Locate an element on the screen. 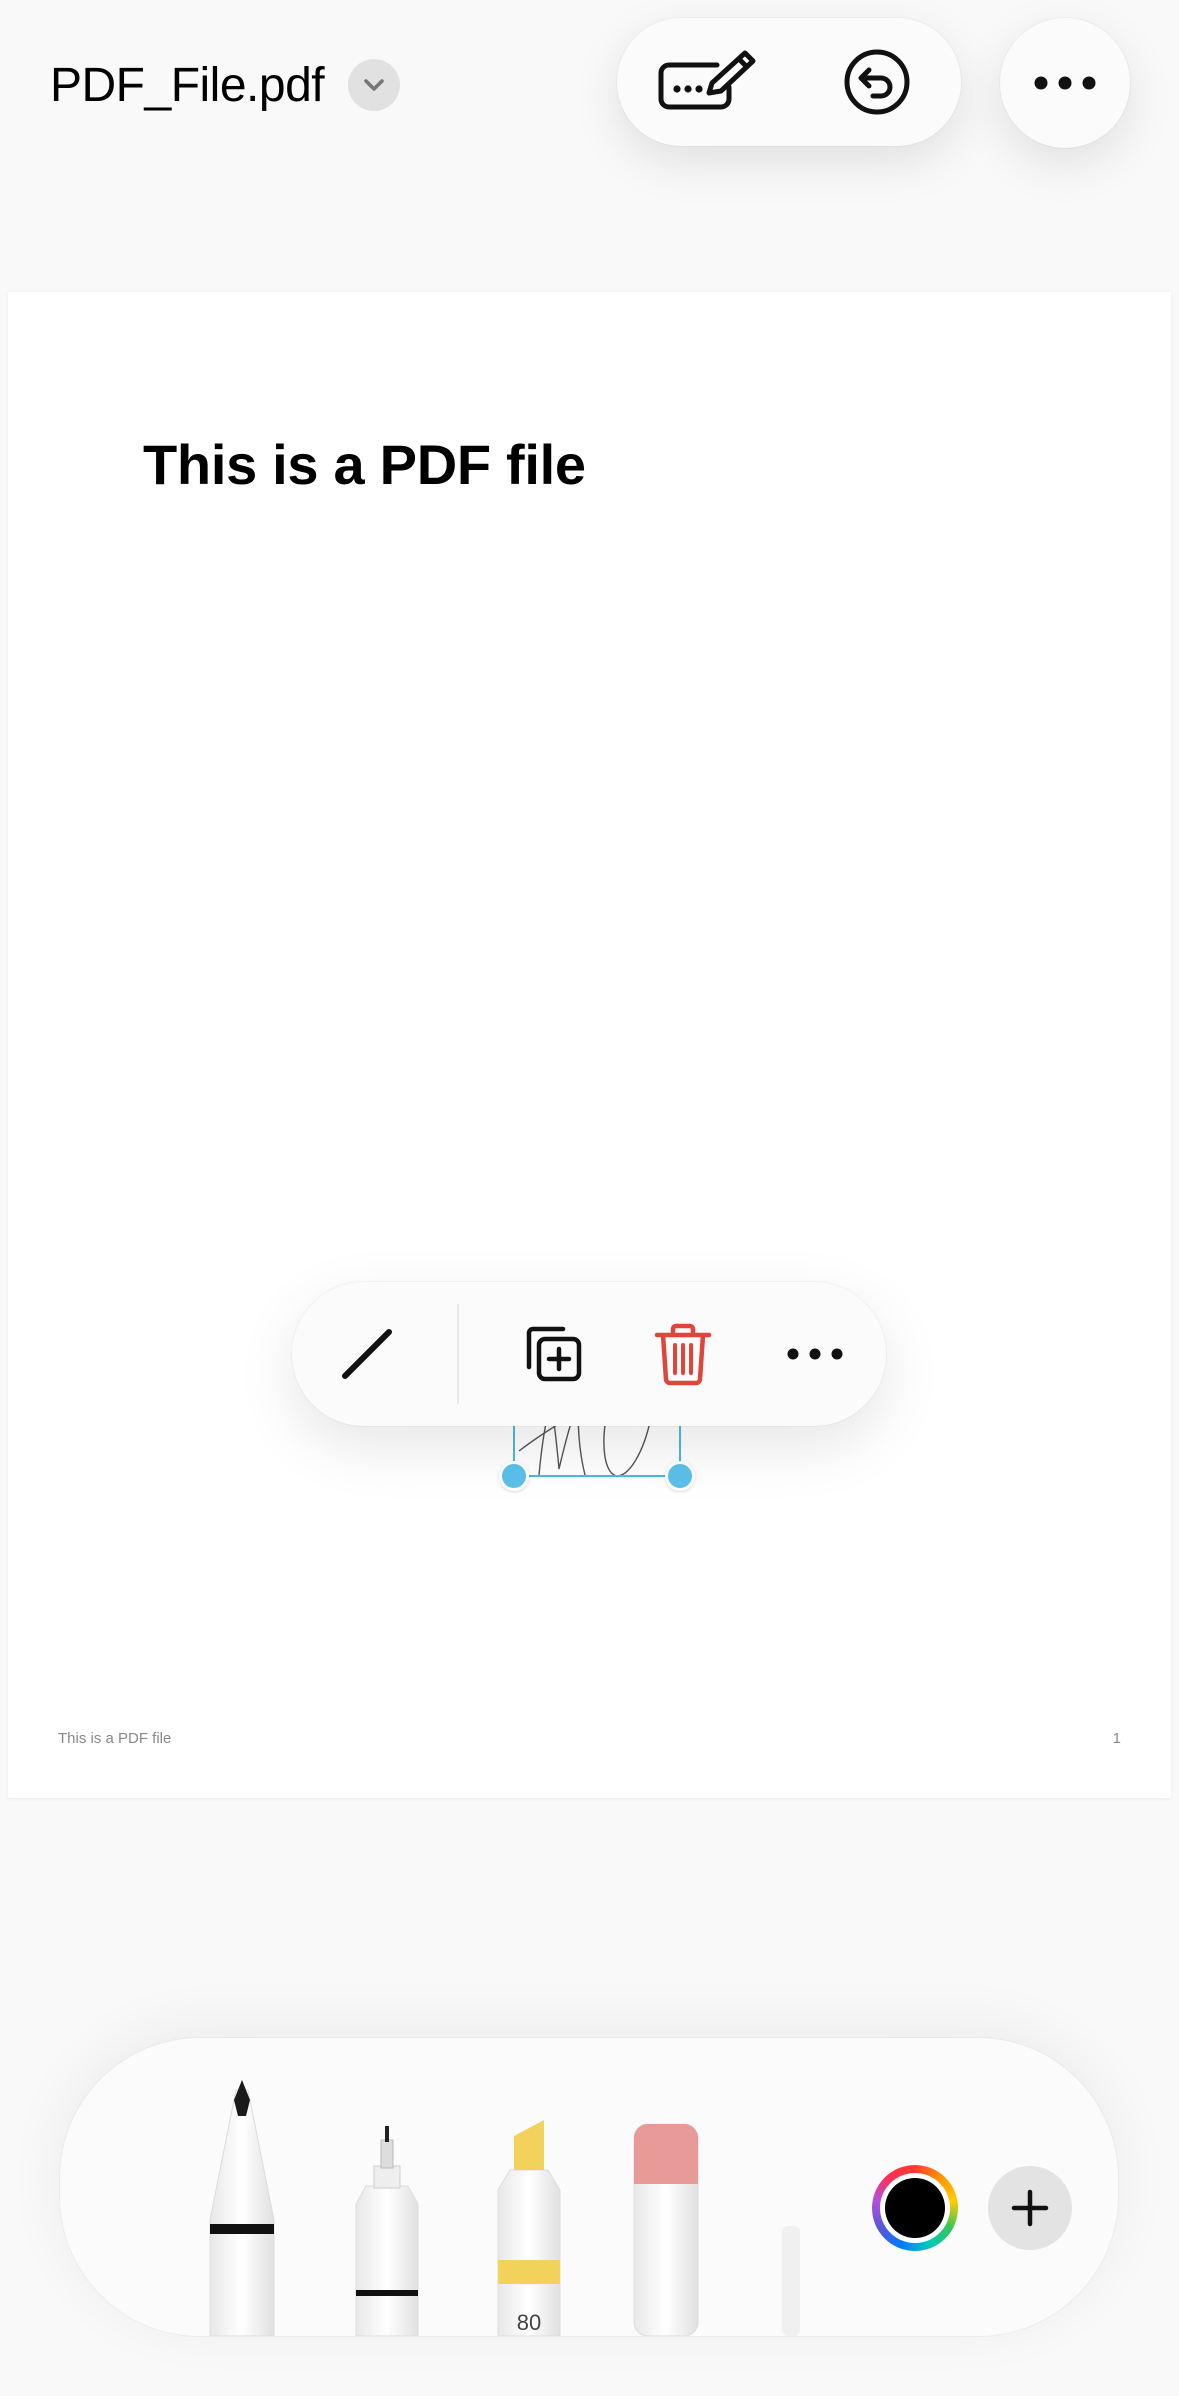 The image size is (1179, 2396). pen-icon is located at coordinates (242, 2208).